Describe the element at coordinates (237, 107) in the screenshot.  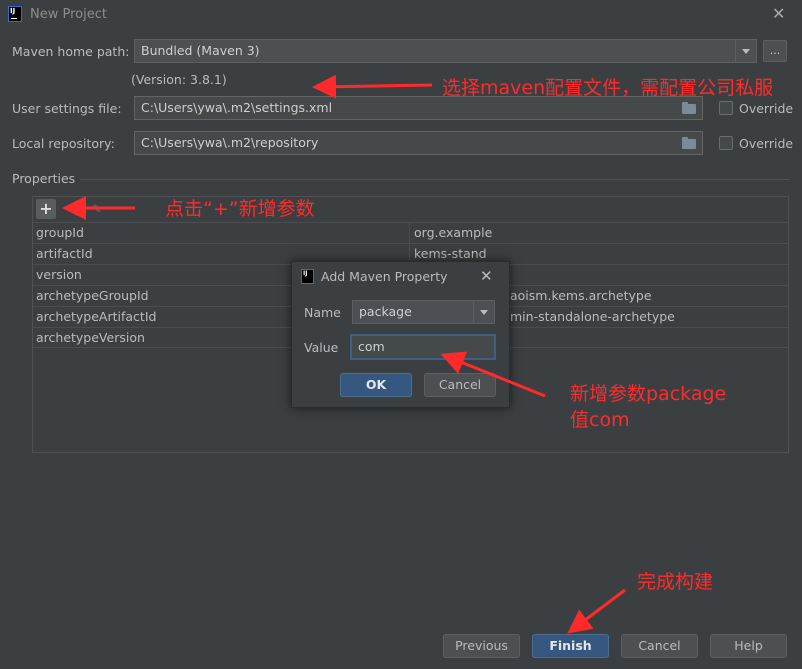
I see `user-settings-value: C:\Users\ywa\.m2\settings.xml` at that location.